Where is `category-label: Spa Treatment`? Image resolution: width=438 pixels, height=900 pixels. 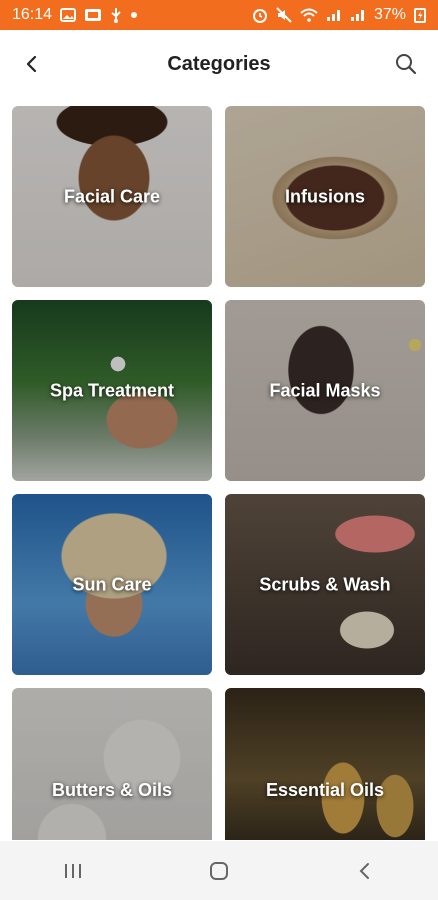 category-label: Spa Treatment is located at coordinates (112, 390).